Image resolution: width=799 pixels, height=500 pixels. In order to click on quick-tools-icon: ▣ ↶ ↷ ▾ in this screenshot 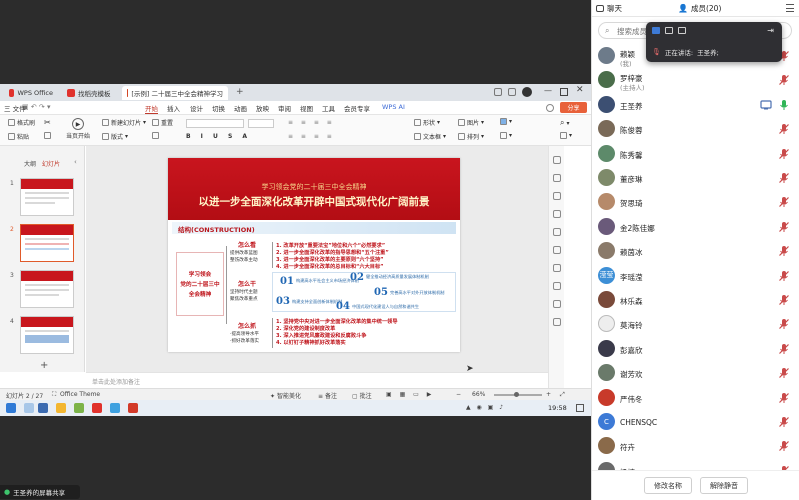, I will do `click(36, 107)`.